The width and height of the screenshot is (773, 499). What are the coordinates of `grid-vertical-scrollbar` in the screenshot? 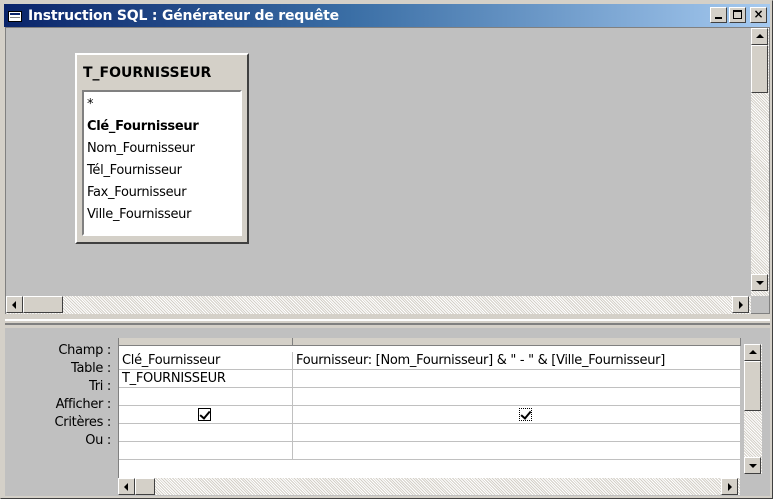 It's located at (753, 409).